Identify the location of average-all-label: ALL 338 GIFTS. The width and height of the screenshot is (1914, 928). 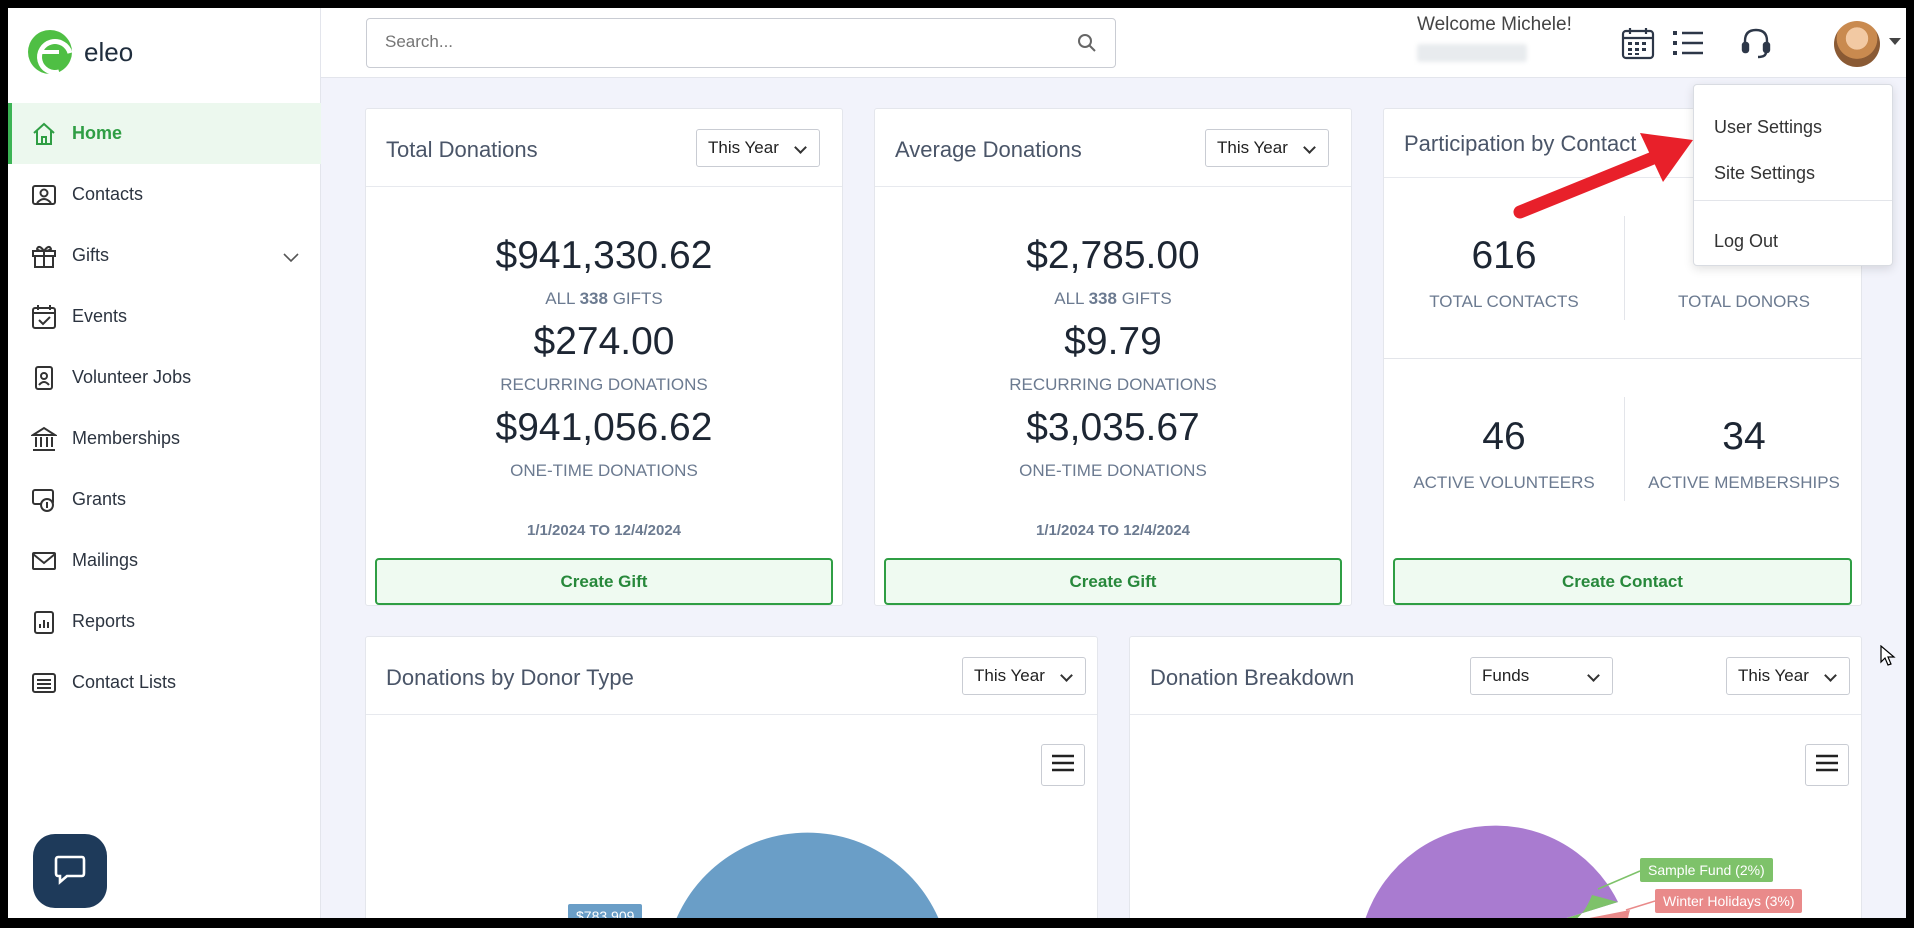
(1113, 299).